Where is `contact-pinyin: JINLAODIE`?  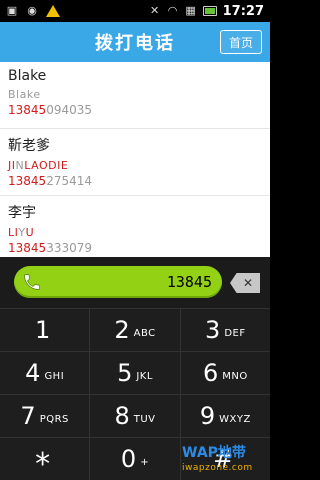 contact-pinyin: JINLAODIE is located at coordinates (135, 165).